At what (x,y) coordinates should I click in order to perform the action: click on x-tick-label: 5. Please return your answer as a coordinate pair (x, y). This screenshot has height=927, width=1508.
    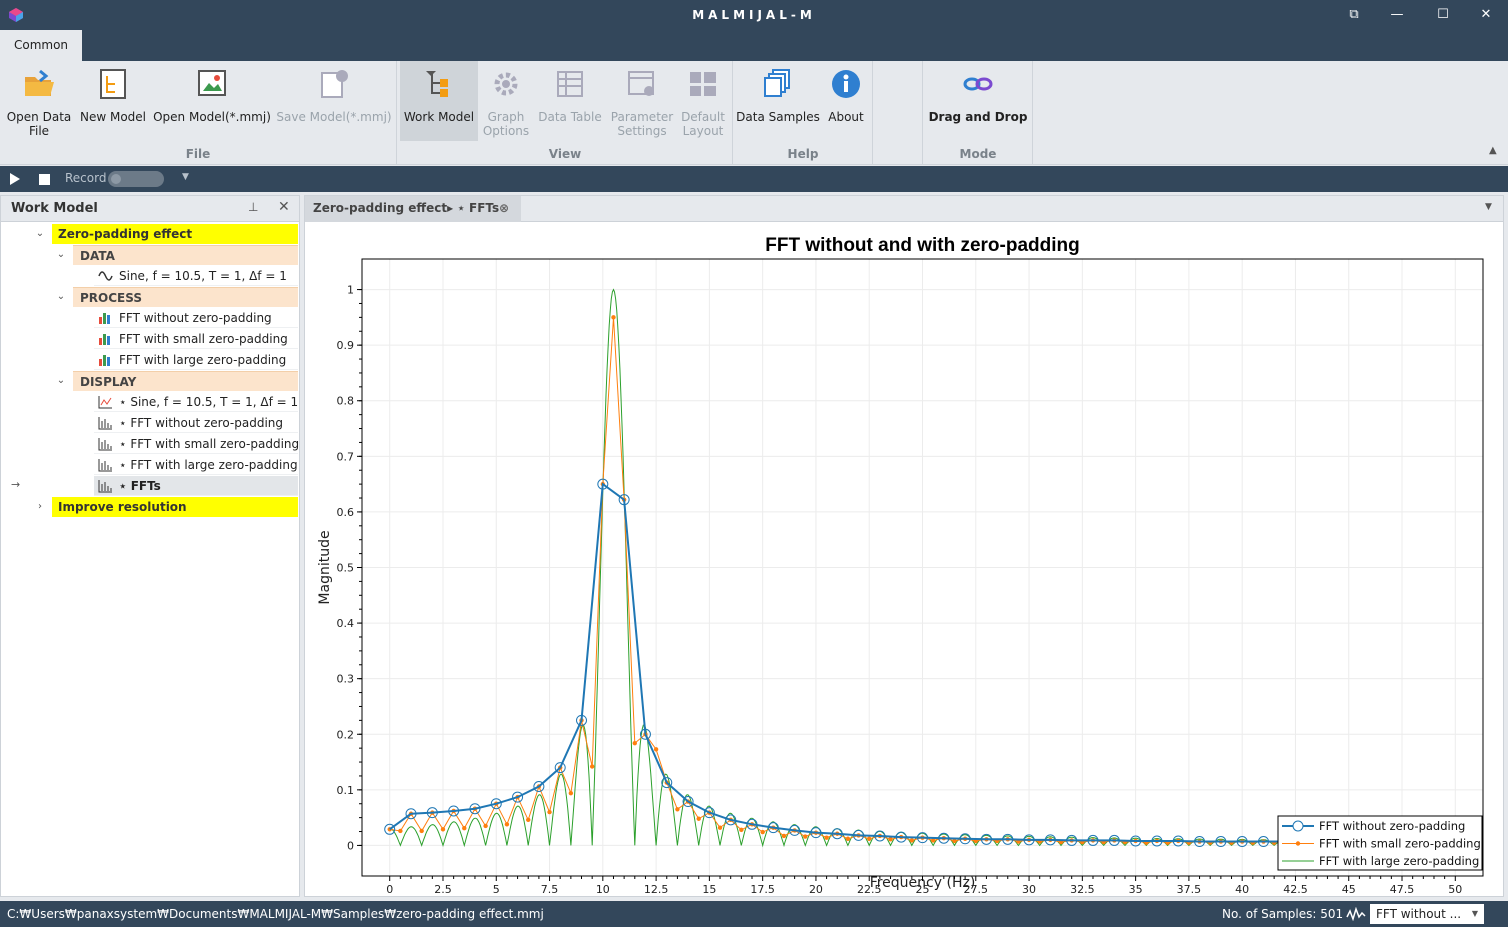
    Looking at the image, I should click on (496, 889).